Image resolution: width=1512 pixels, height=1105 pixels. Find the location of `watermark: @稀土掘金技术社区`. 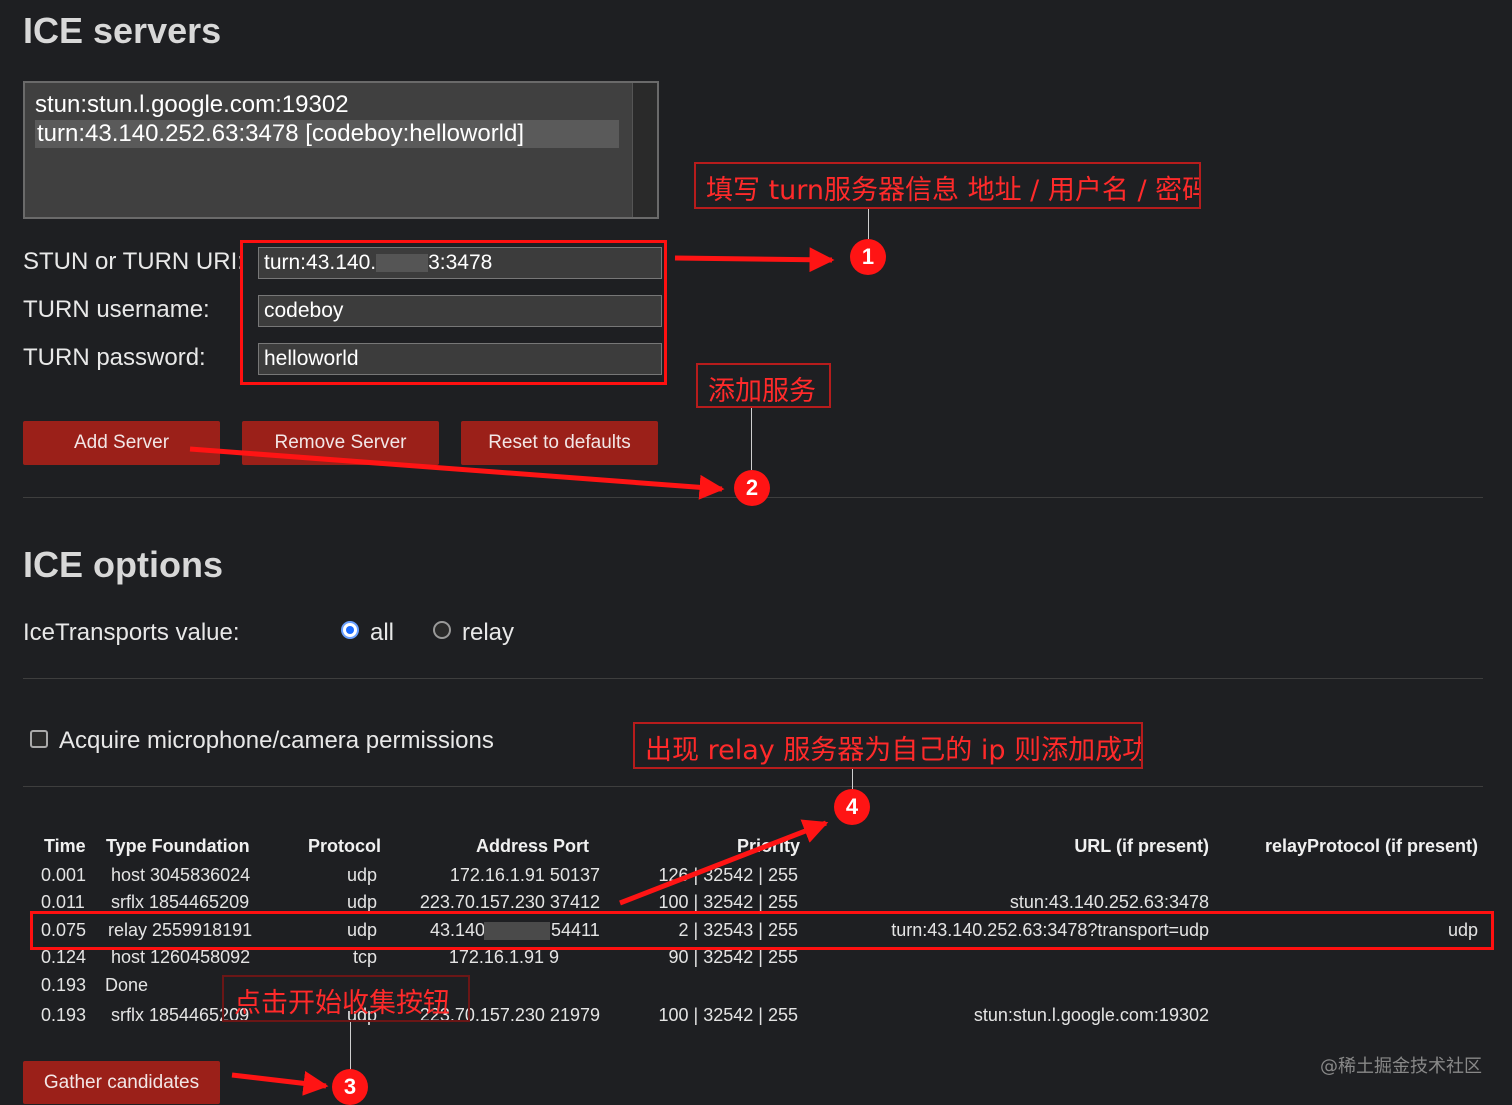

watermark: @稀土掘金技术社区 is located at coordinates (1401, 1066).